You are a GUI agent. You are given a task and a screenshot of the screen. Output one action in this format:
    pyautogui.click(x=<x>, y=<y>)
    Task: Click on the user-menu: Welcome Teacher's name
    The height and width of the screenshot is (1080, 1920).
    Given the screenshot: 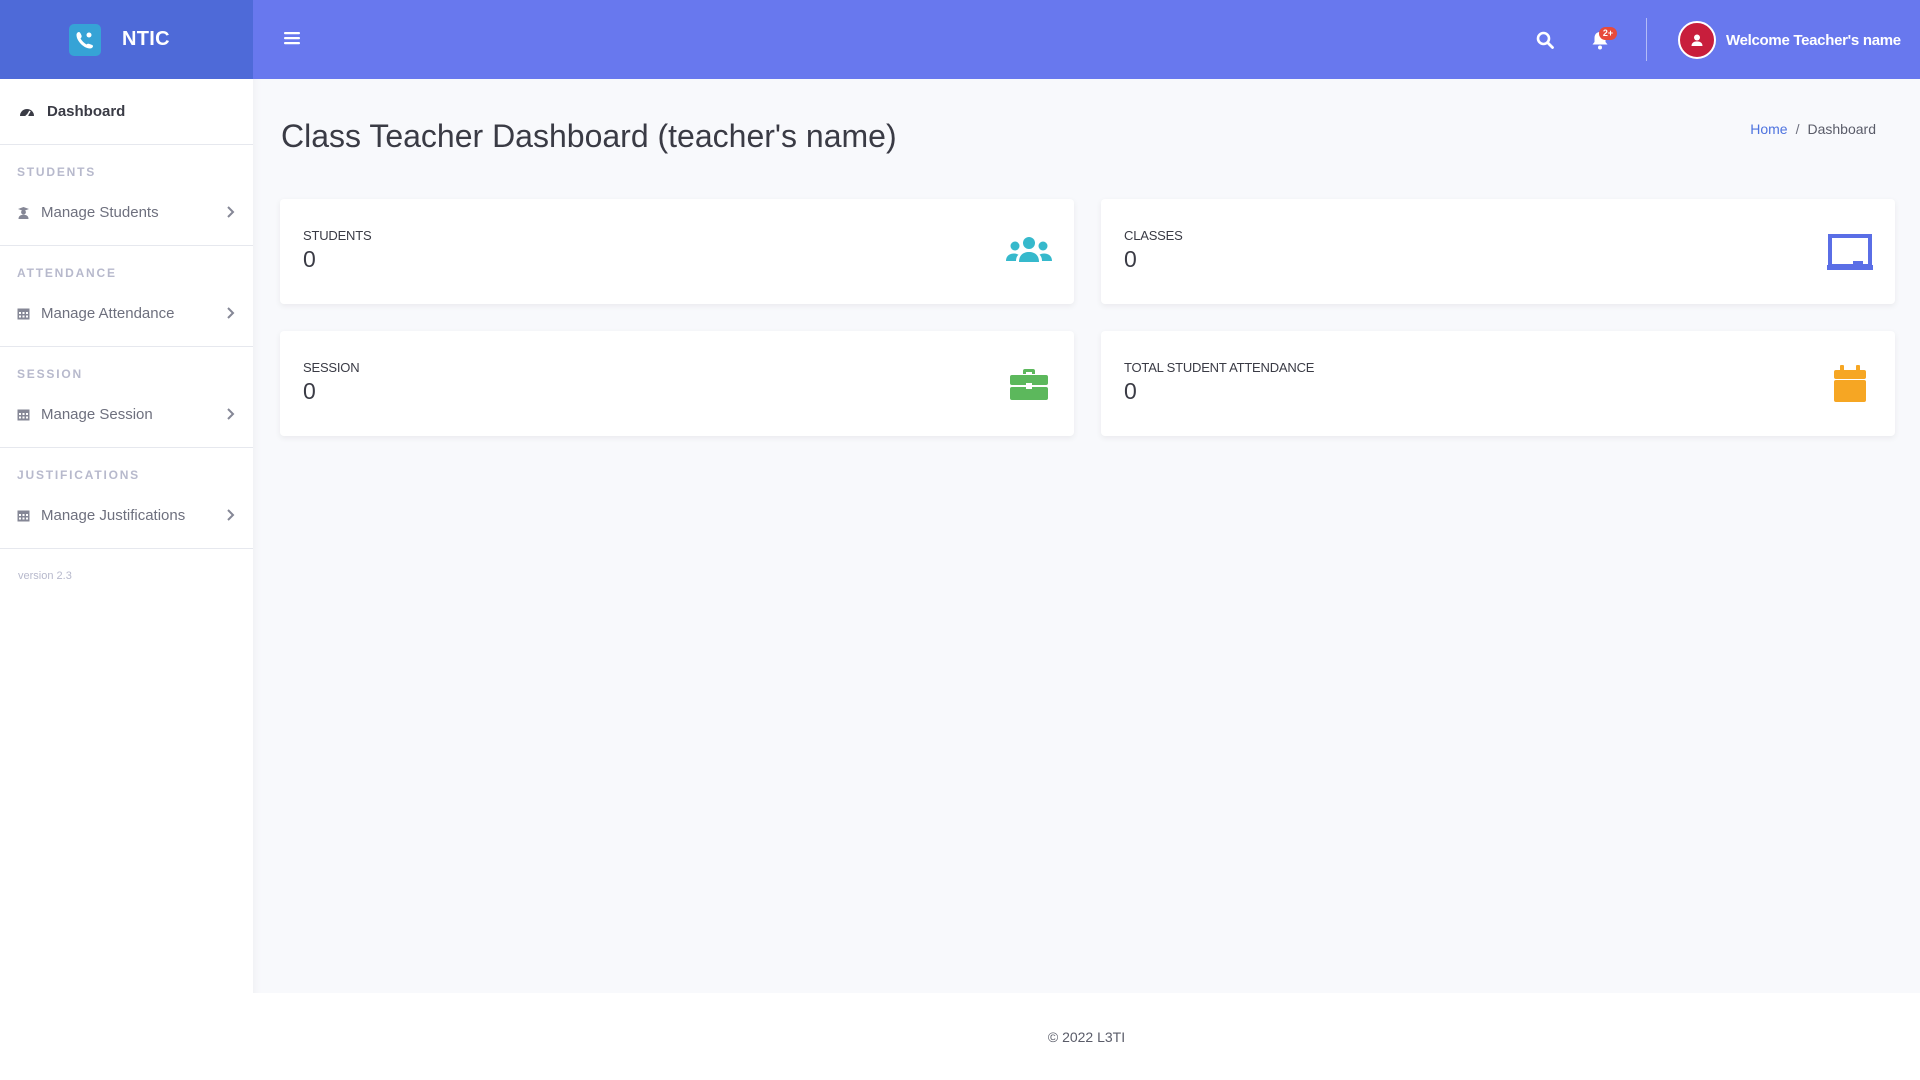 What is the action you would take?
    pyautogui.click(x=1789, y=40)
    